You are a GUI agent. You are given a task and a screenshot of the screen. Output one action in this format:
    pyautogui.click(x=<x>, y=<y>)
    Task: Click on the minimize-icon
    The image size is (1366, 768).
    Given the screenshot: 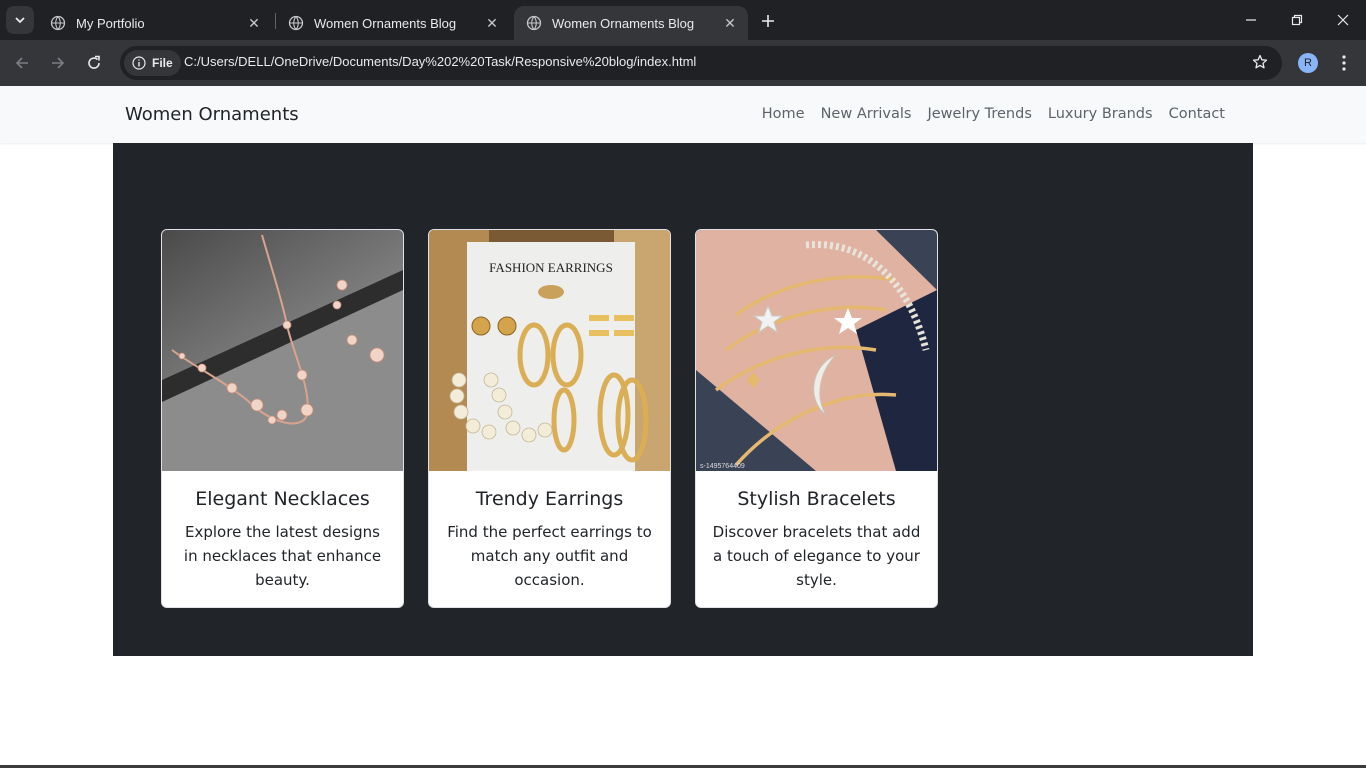 What is the action you would take?
    pyautogui.click(x=1251, y=20)
    